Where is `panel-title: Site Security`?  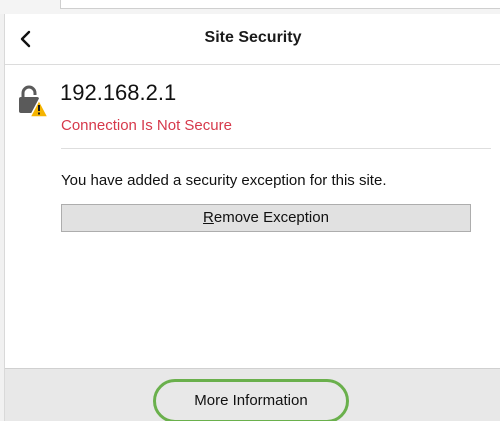
panel-title: Site Security is located at coordinates (253, 37).